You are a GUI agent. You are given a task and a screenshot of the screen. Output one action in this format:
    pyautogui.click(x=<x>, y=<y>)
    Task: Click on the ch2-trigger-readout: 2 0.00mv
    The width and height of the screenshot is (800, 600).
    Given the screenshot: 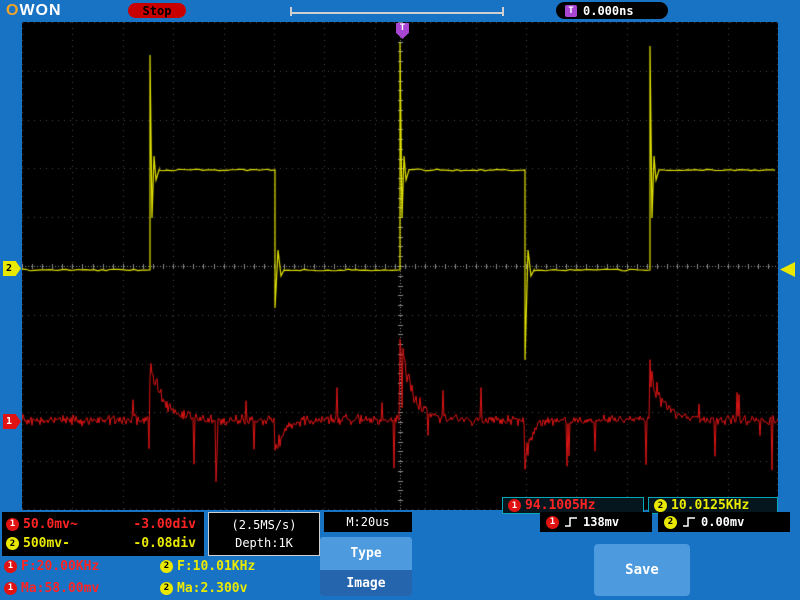 What is the action you would take?
    pyautogui.click(x=724, y=522)
    